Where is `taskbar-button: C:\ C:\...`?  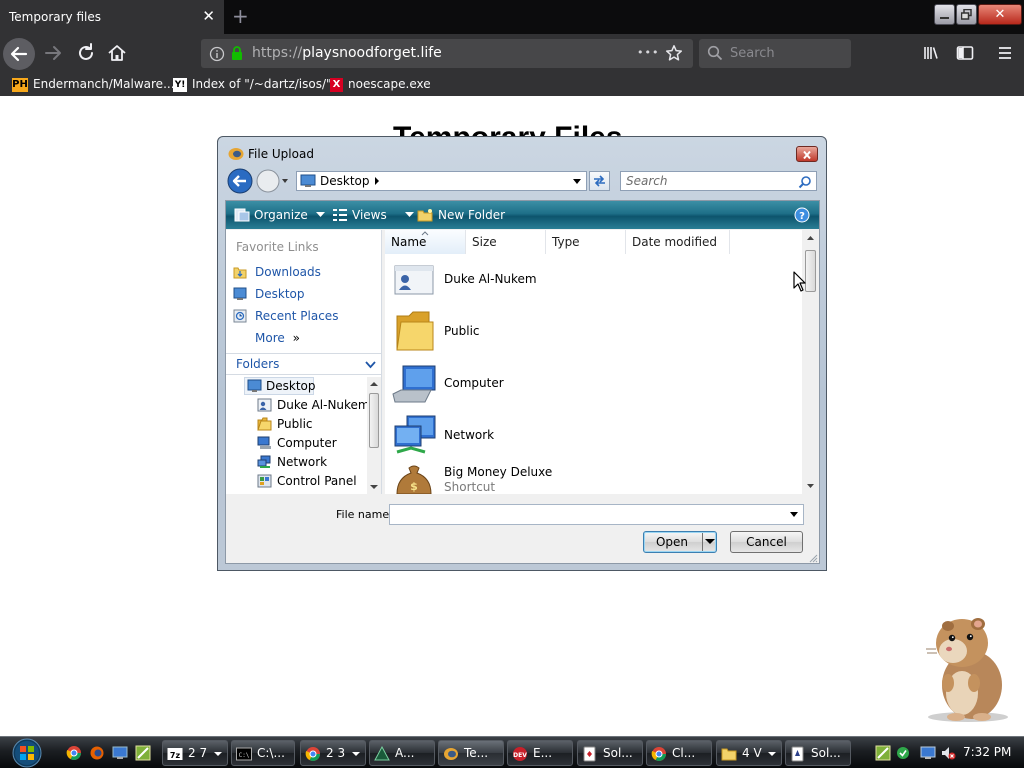
taskbar-button: C:\ C:\... is located at coordinates (263, 753).